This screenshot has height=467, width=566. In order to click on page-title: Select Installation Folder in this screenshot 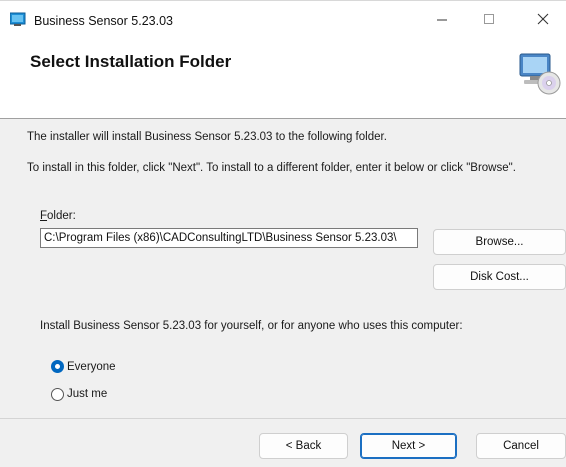, I will do `click(131, 61)`.